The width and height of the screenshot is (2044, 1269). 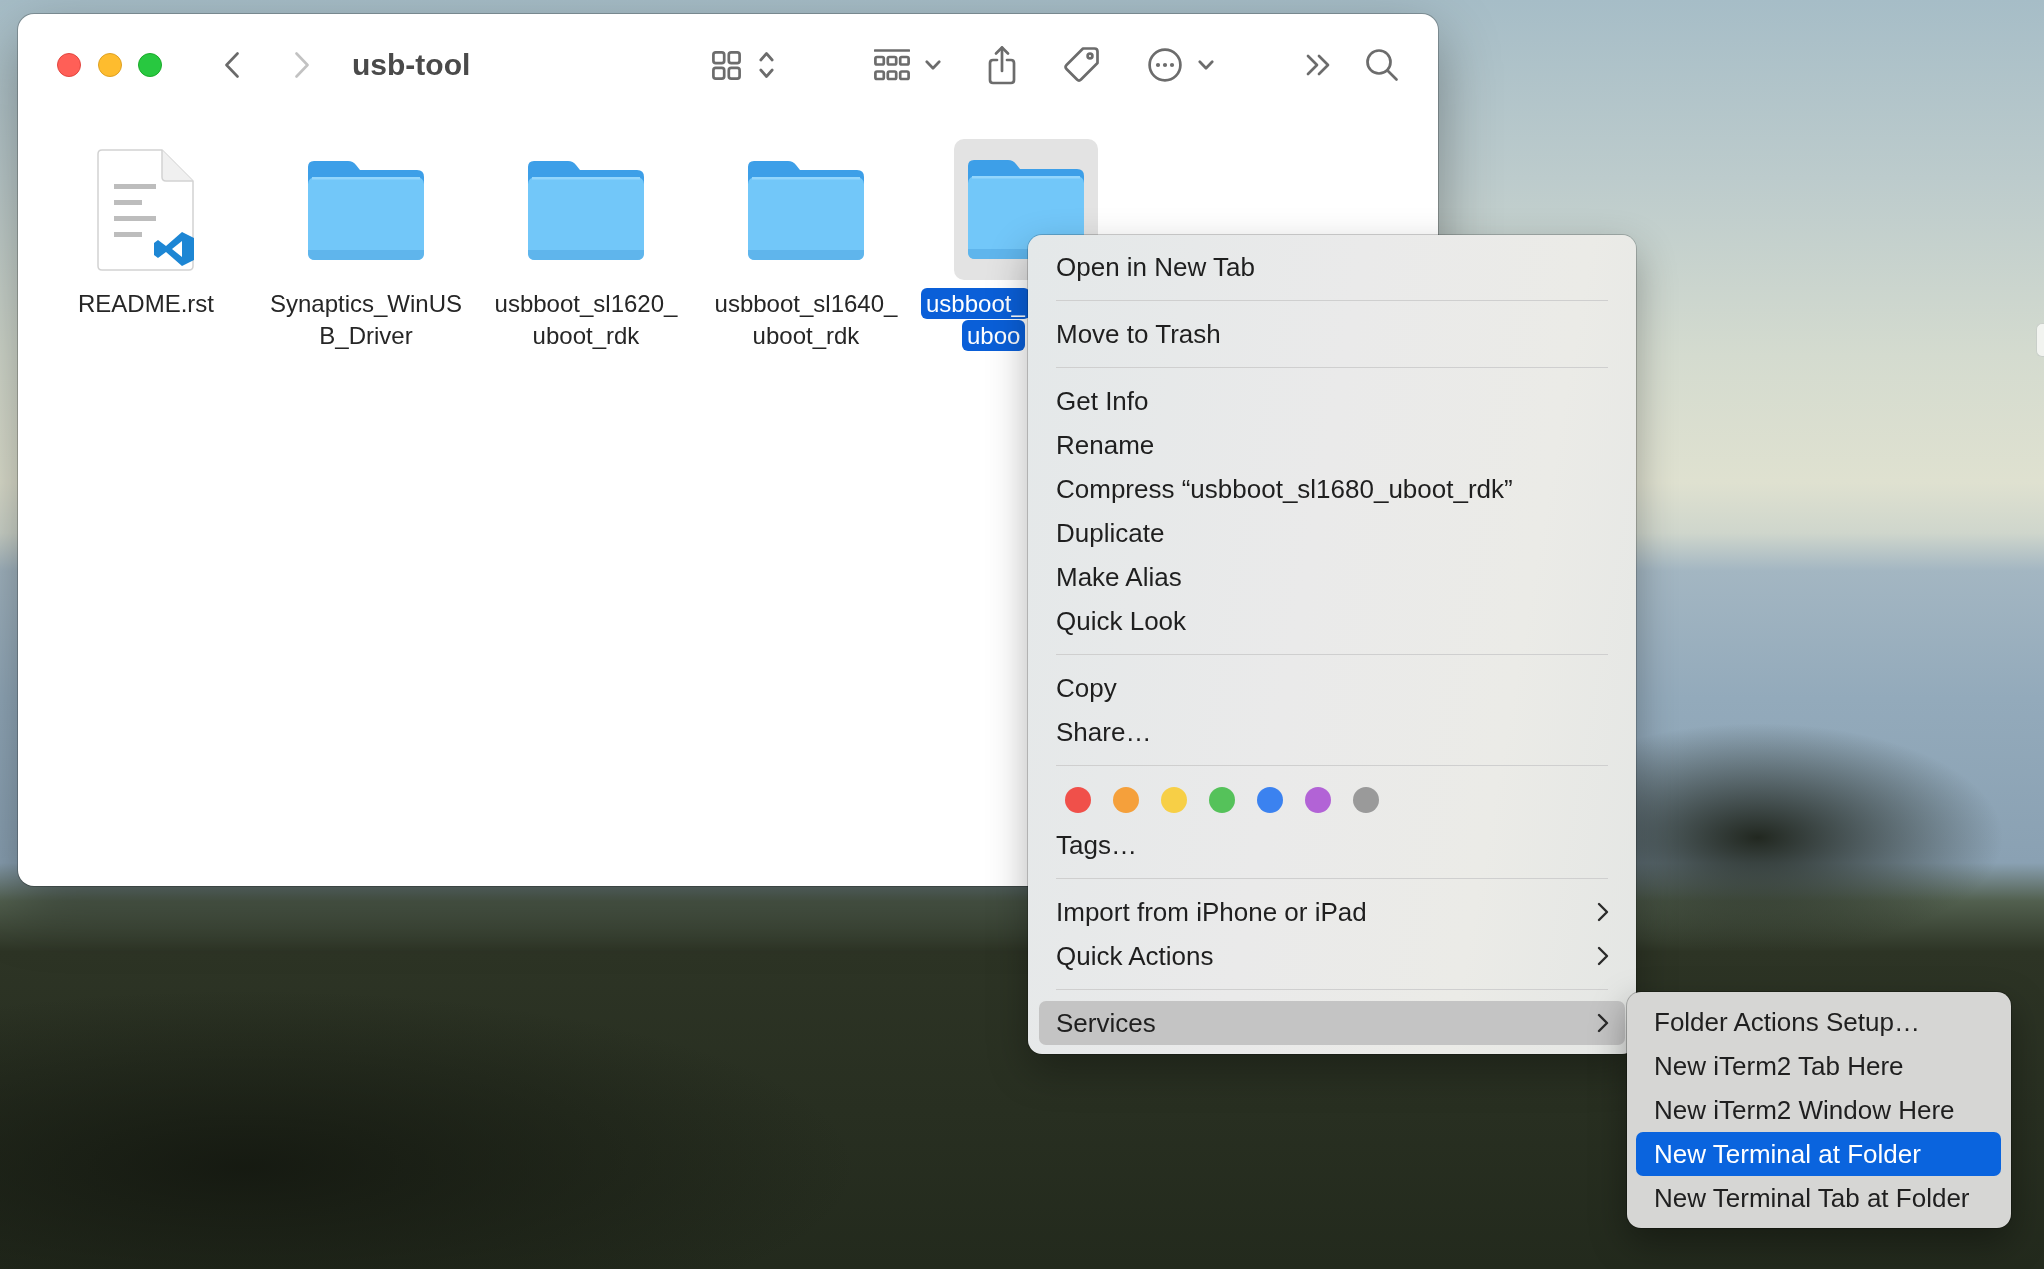 I want to click on menu-item: Services, so click(x=1332, y=1023).